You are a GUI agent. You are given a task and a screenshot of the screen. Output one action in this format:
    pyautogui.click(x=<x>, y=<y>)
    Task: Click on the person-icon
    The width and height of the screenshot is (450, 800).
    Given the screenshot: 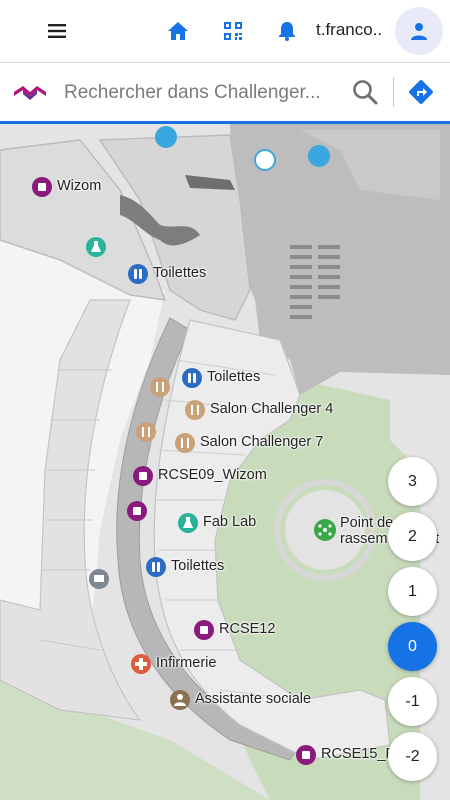 What is the action you would take?
    pyautogui.click(x=180, y=700)
    